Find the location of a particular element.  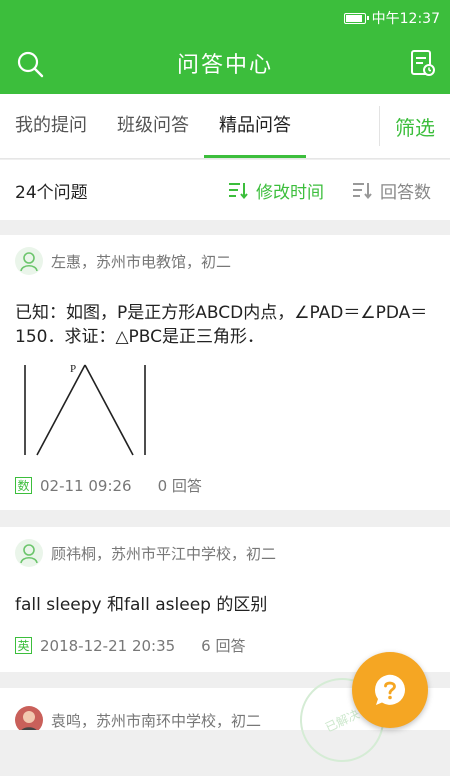

sort-by-answers-label: 回答数 is located at coordinates (405, 192).